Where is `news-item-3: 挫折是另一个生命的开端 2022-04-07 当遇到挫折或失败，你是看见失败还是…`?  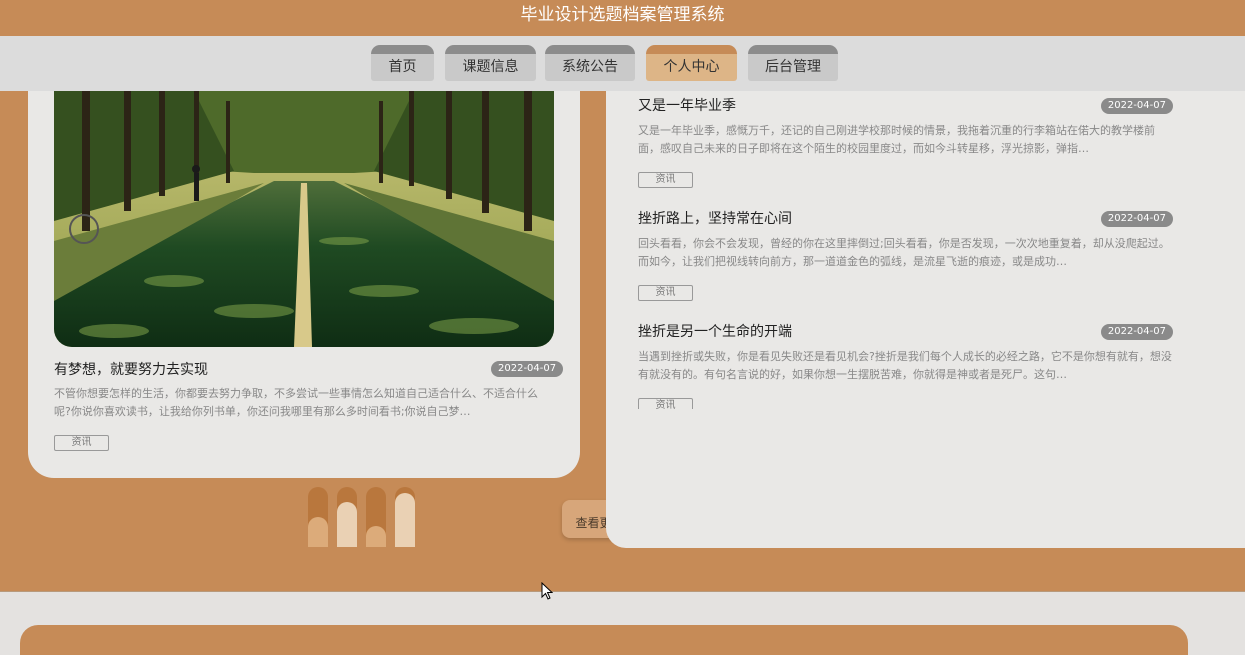 news-item-3: 挫折是另一个生命的开端 2022-04-07 当遇到挫折或失败，你是看见失败还是… is located at coordinates (905, 364).